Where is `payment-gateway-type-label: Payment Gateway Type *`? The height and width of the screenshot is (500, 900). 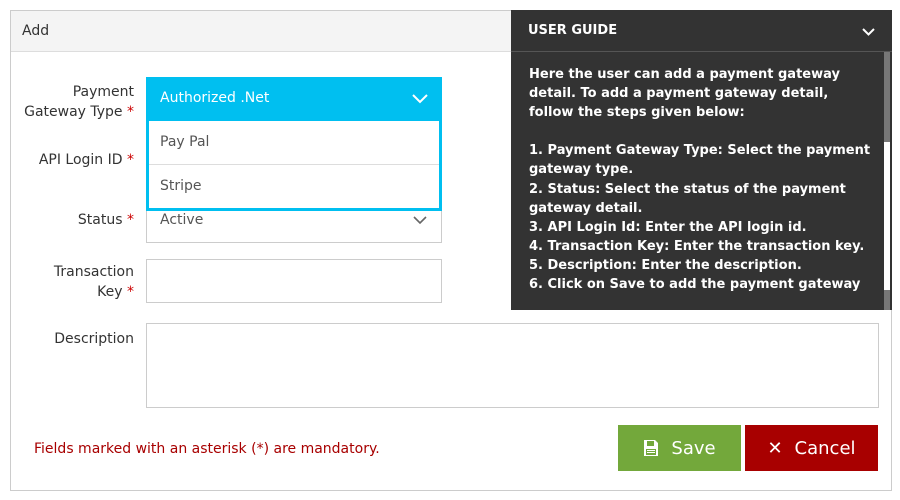
payment-gateway-type-label: Payment Gateway Type * is located at coordinates (72, 102).